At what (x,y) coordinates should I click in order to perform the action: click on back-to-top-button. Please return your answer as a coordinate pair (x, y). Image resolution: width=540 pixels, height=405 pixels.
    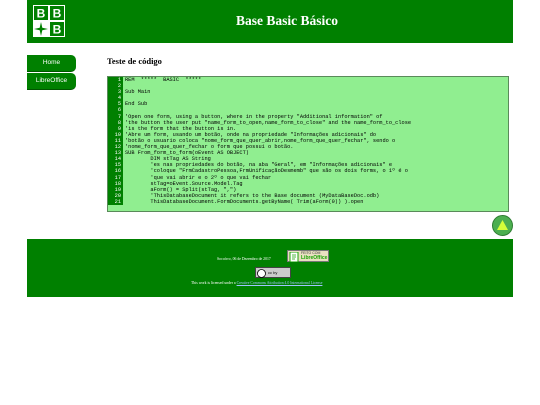
    Looking at the image, I should click on (502, 225).